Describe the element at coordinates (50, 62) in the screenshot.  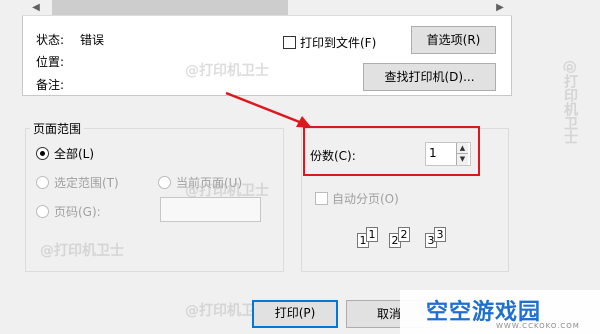
I see `location-label: 位置:` at that location.